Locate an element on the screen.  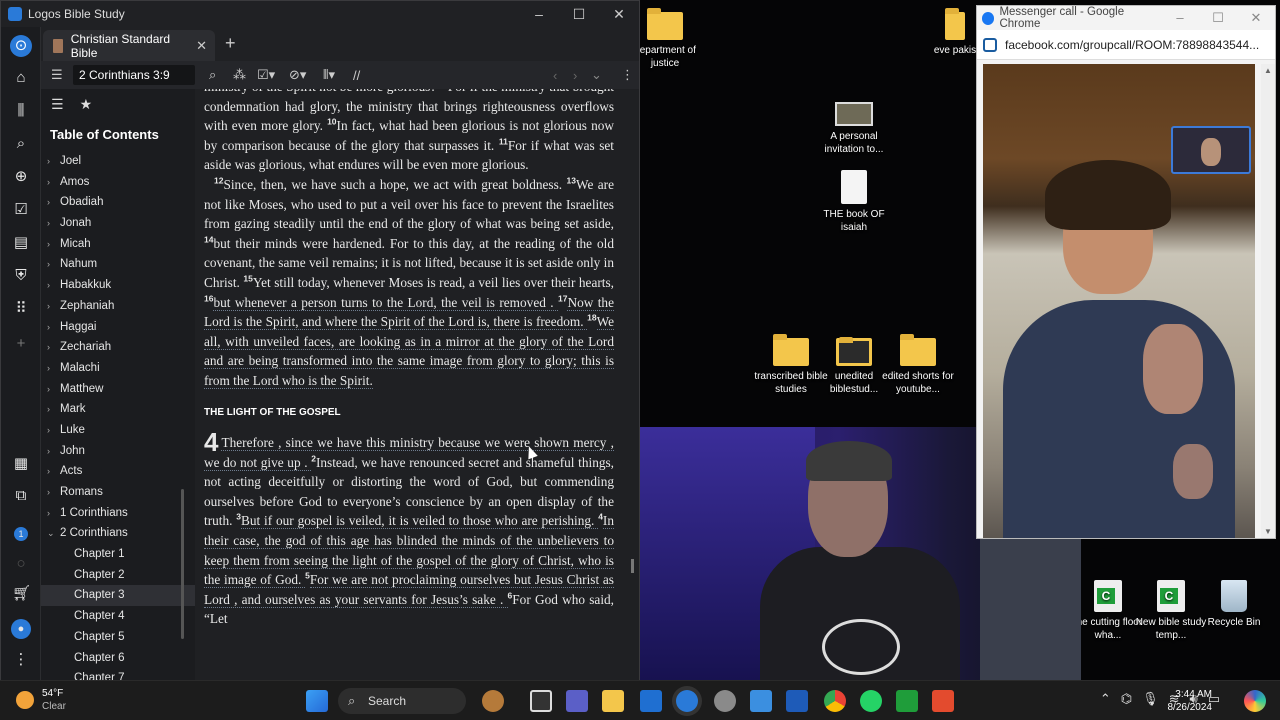
history-dropdown-icon: ⌄ is located at coordinates (596, 75).